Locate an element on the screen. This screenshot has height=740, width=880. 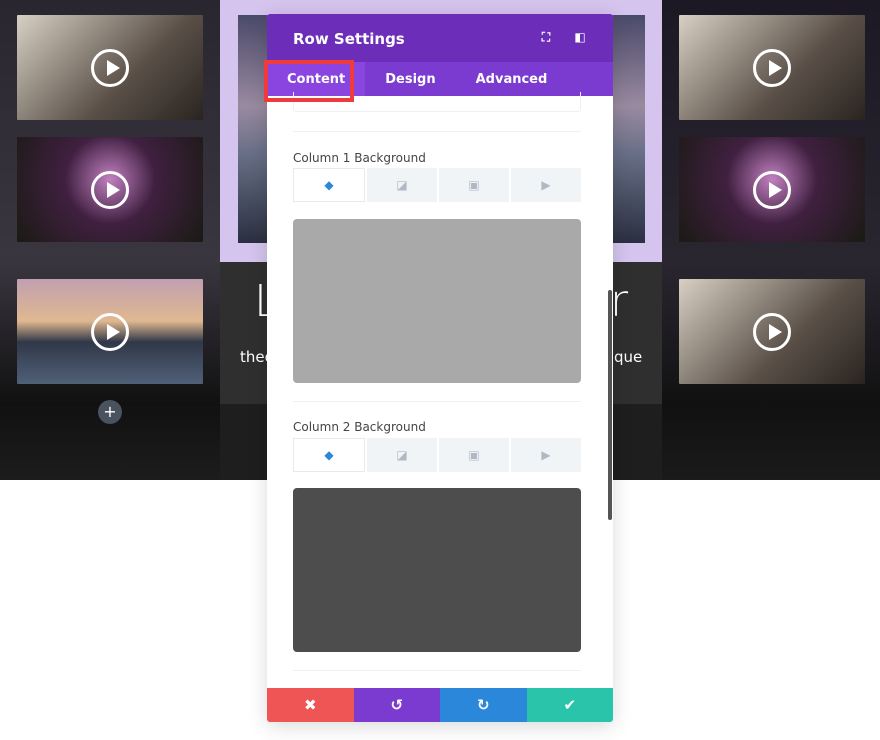
fullscreen-icon: ⛶ is located at coordinates (546, 37).